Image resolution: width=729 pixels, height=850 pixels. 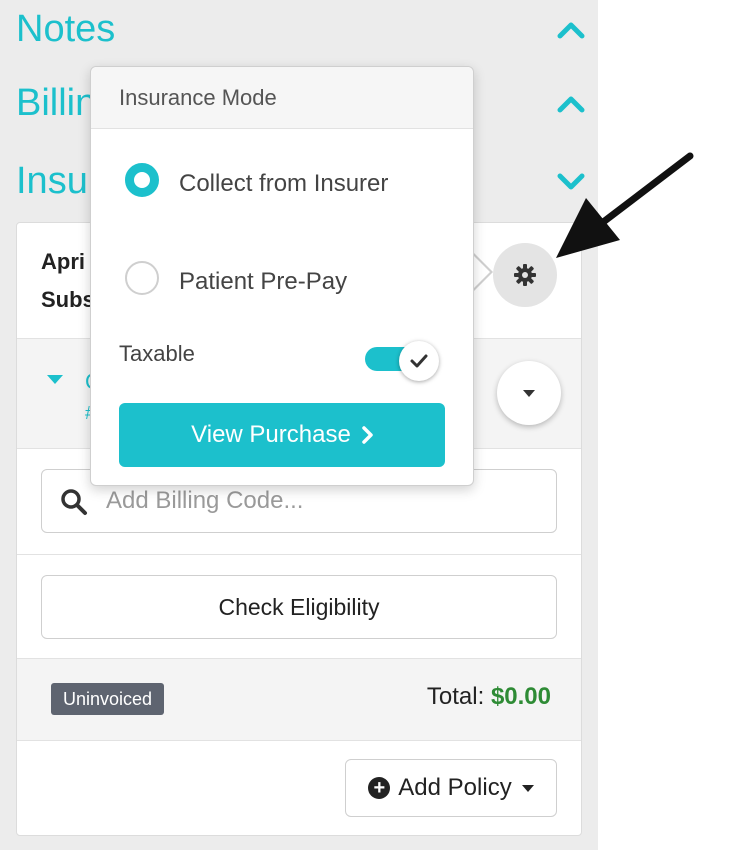 I want to click on search-icon, so click(x=74, y=502).